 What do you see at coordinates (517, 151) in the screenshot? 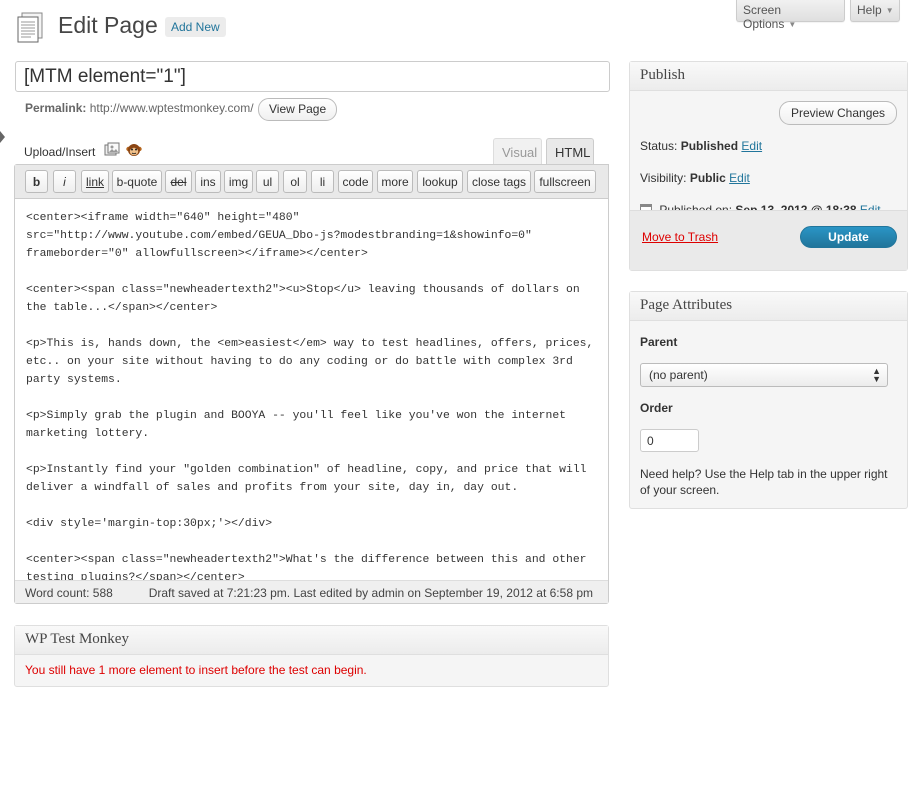
I see `tab-visual: Visual` at bounding box center [517, 151].